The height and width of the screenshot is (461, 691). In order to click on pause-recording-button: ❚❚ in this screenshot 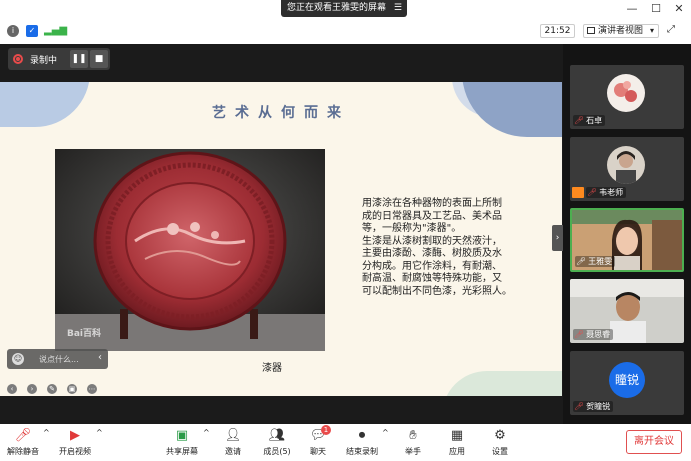, I will do `click(79, 59)`.